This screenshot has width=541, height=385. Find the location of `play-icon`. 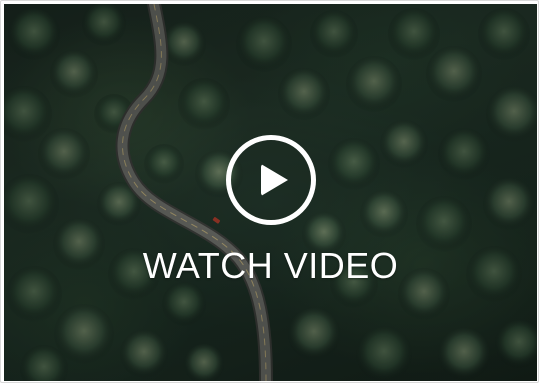

play-icon is located at coordinates (274, 180).